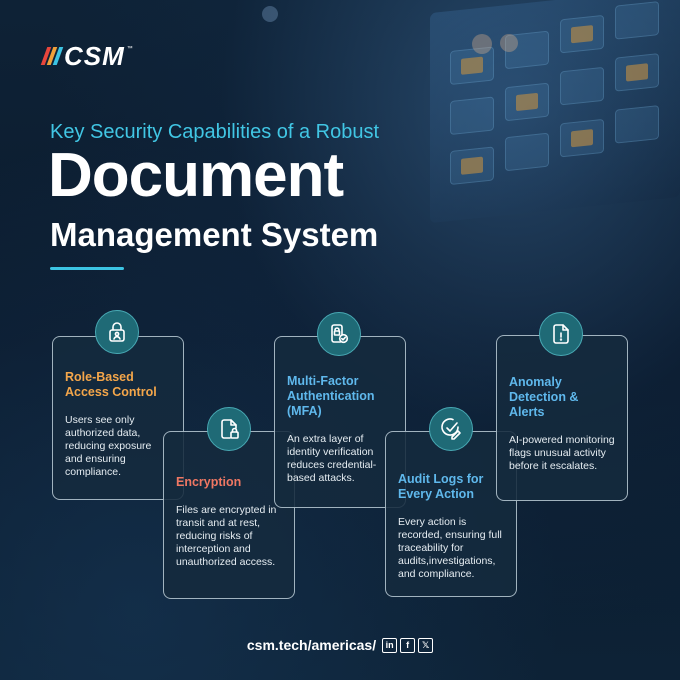 This screenshot has width=680, height=680. Describe the element at coordinates (331, 396) in the screenshot. I see `card-title: Multi-Factor Authentication (MFA)` at that location.